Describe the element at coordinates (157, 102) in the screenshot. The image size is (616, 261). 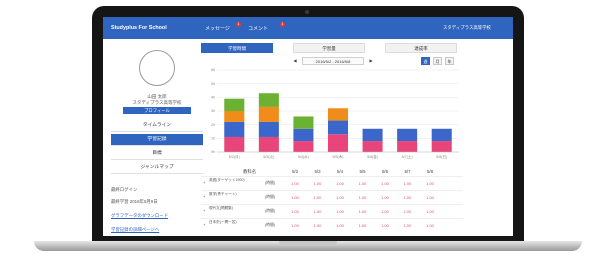
I see `student-school: スタディプラス高等学校` at that location.